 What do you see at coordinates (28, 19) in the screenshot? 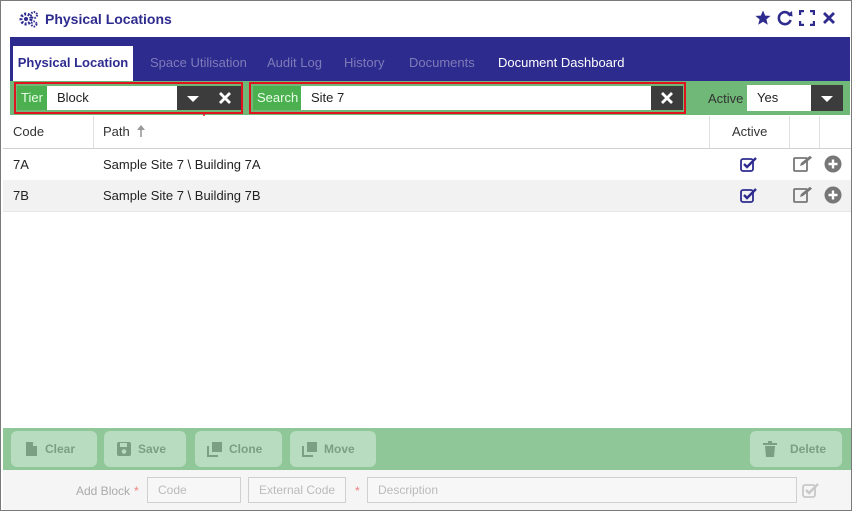
I see `gears-icon` at bounding box center [28, 19].